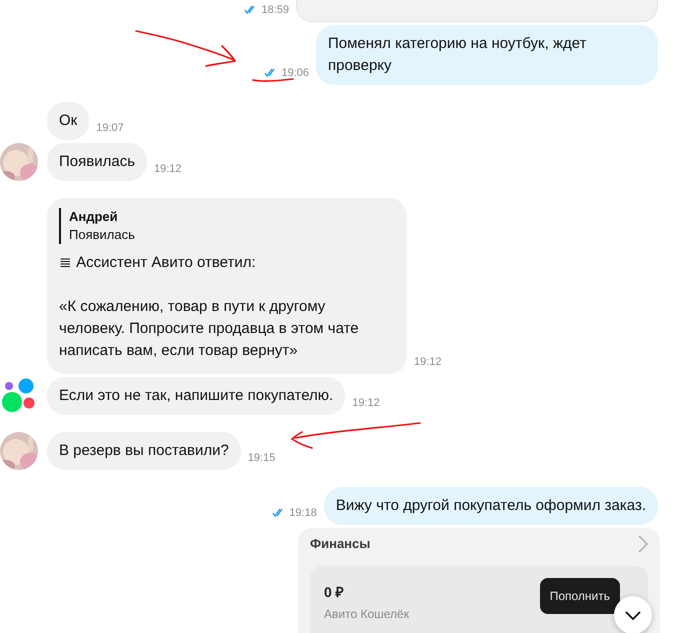  Describe the element at coordinates (144, 451) in the screenshot. I see `message-bubble: В резерв вы поставили?` at that location.